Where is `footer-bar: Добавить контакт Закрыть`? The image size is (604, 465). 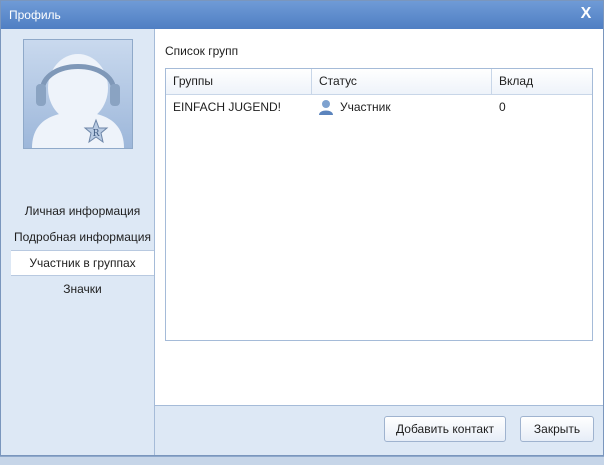
footer-bar: Добавить контакт Закрыть is located at coordinates (378, 430).